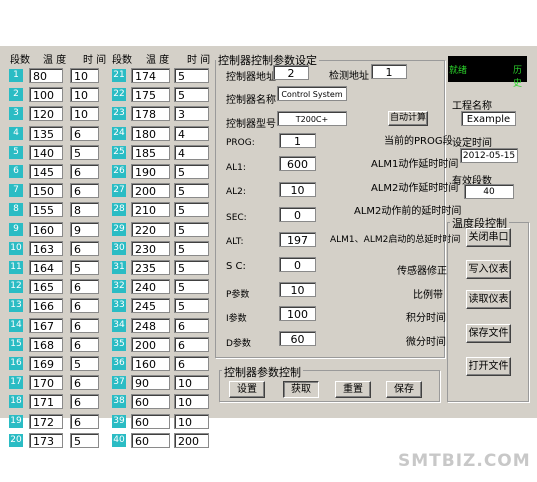 This screenshot has height=482, width=537. What do you see at coordinates (150, 248) in the screenshot?
I see `segment-temp-field: 230` at bounding box center [150, 248].